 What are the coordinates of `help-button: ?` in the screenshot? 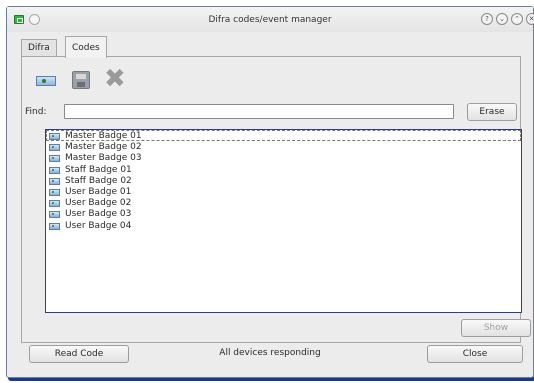 It's located at (487, 19).